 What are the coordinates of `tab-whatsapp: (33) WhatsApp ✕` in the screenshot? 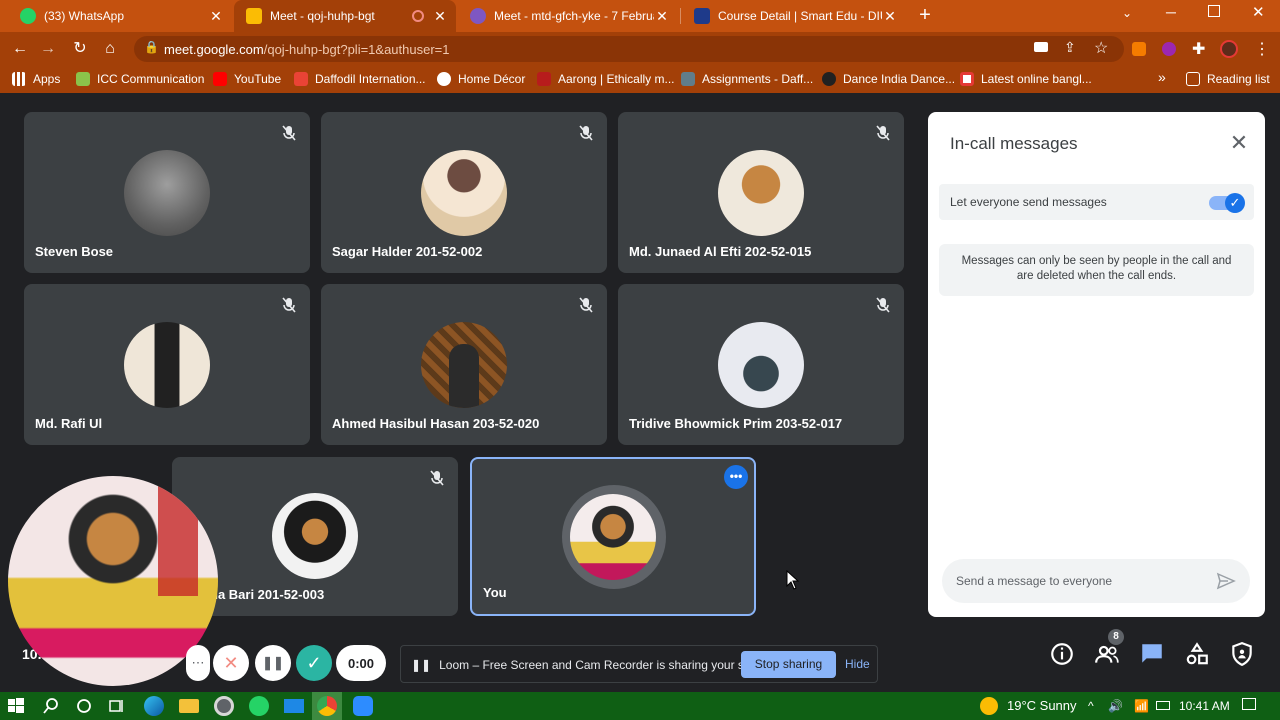 It's located at (120, 16).